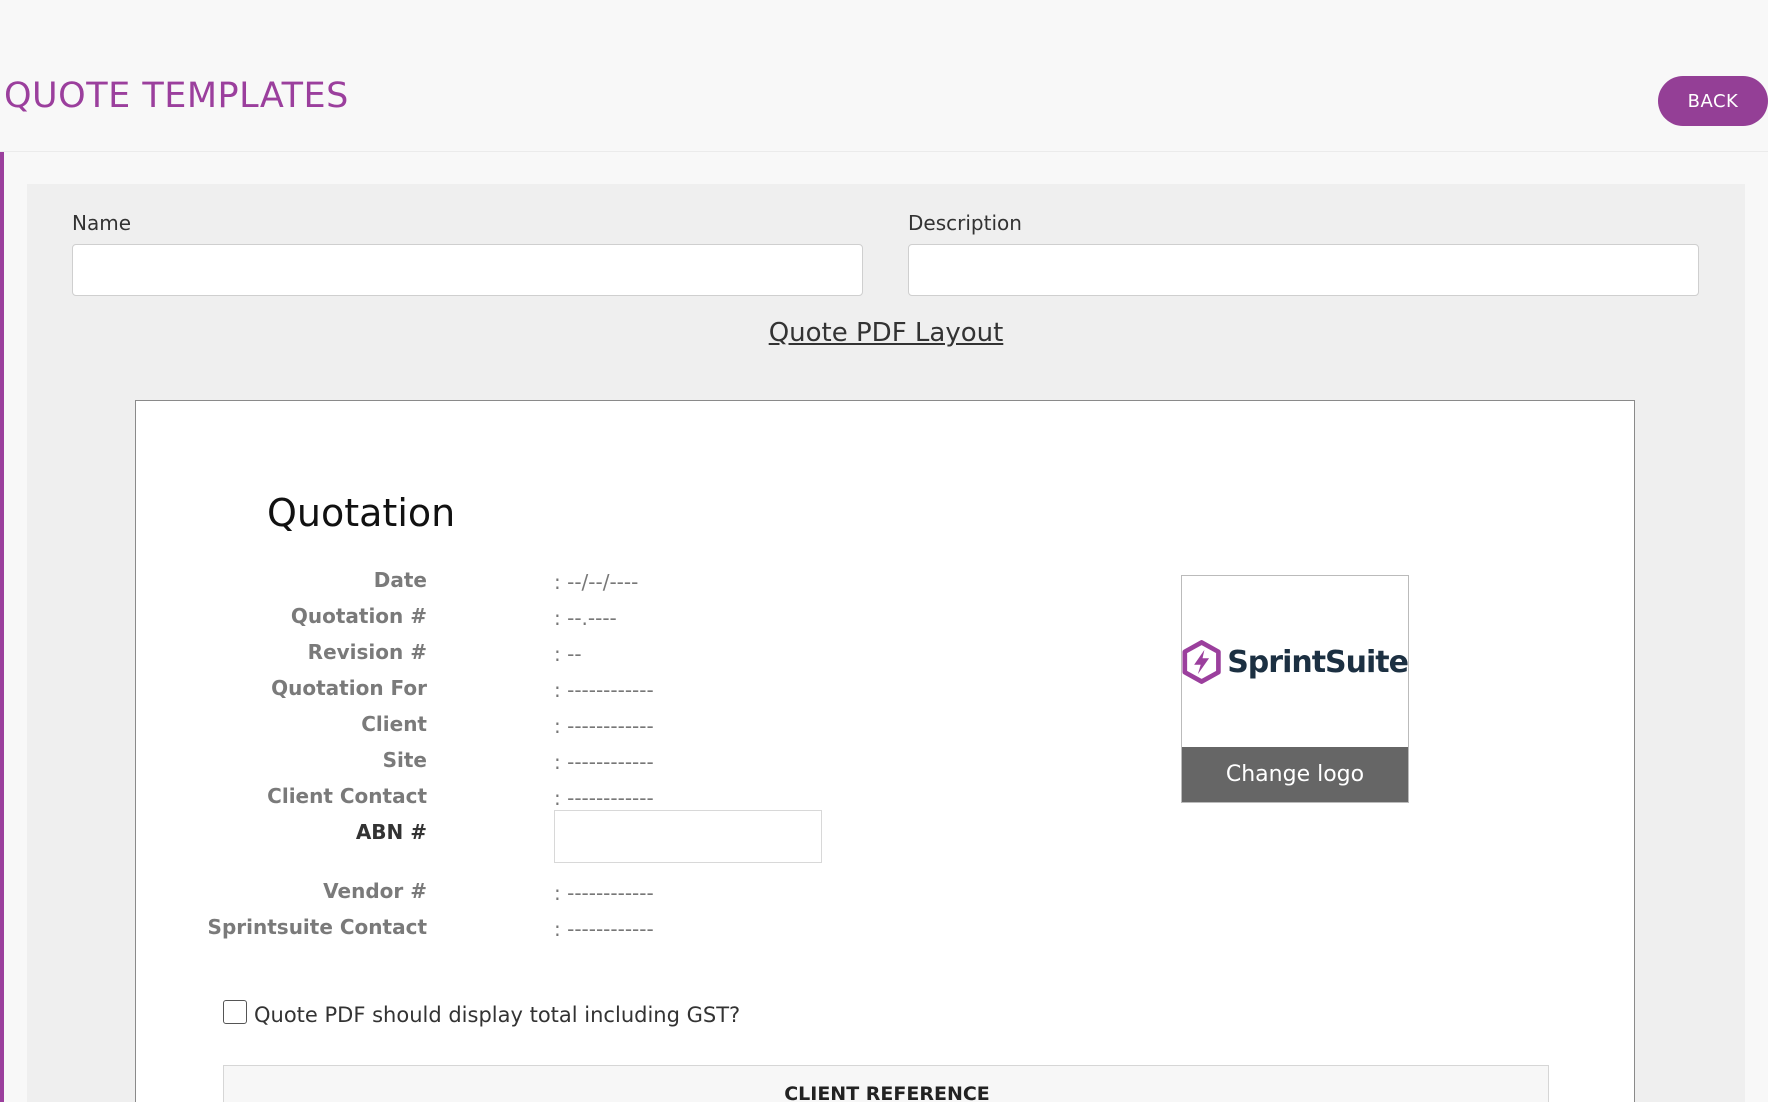 The image size is (1768, 1102). What do you see at coordinates (361, 513) in the screenshot?
I see `quotation-heading: Quotation` at bounding box center [361, 513].